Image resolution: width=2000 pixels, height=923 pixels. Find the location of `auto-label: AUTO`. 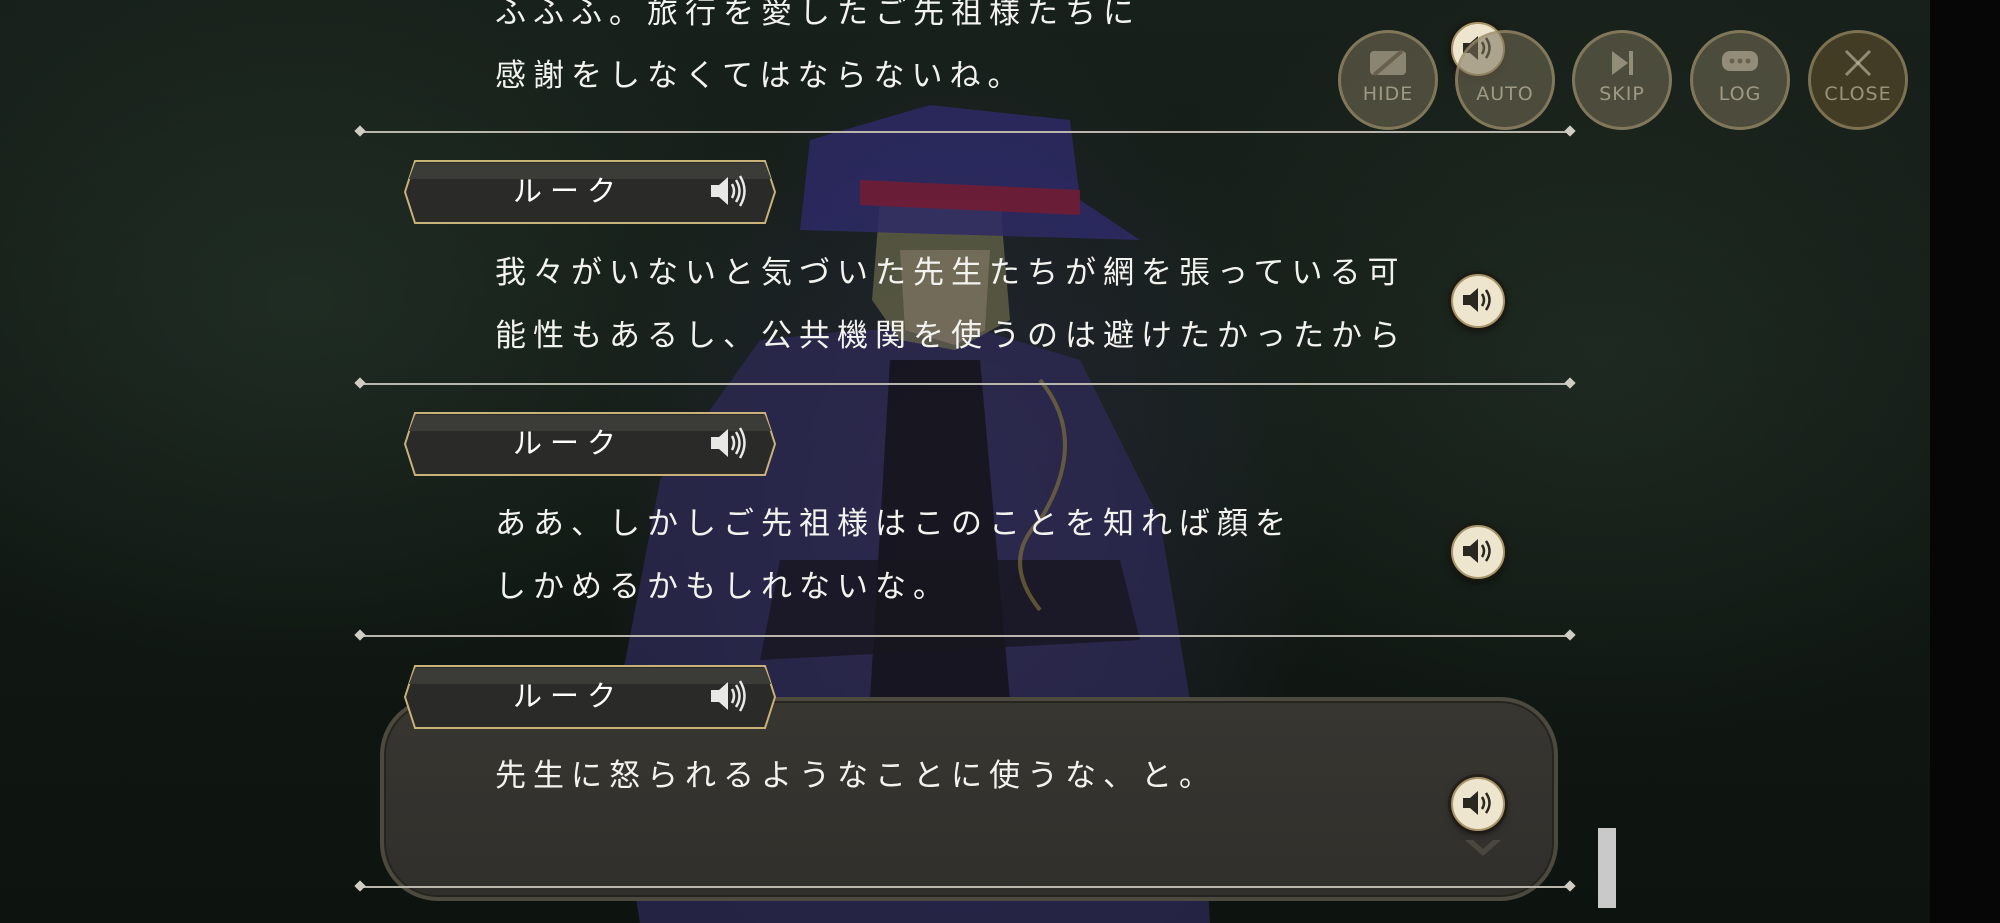

auto-label: AUTO is located at coordinates (1505, 94).